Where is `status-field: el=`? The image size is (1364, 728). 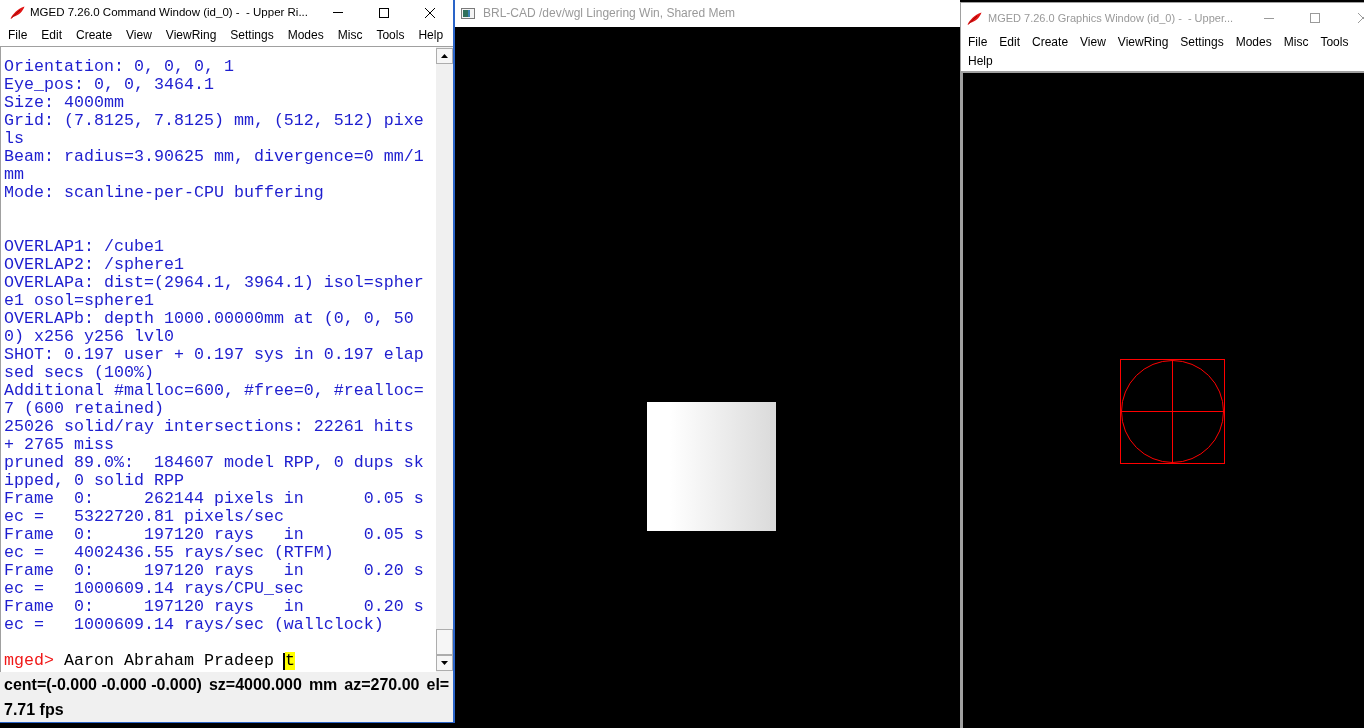
status-field: el= is located at coordinates (438, 685).